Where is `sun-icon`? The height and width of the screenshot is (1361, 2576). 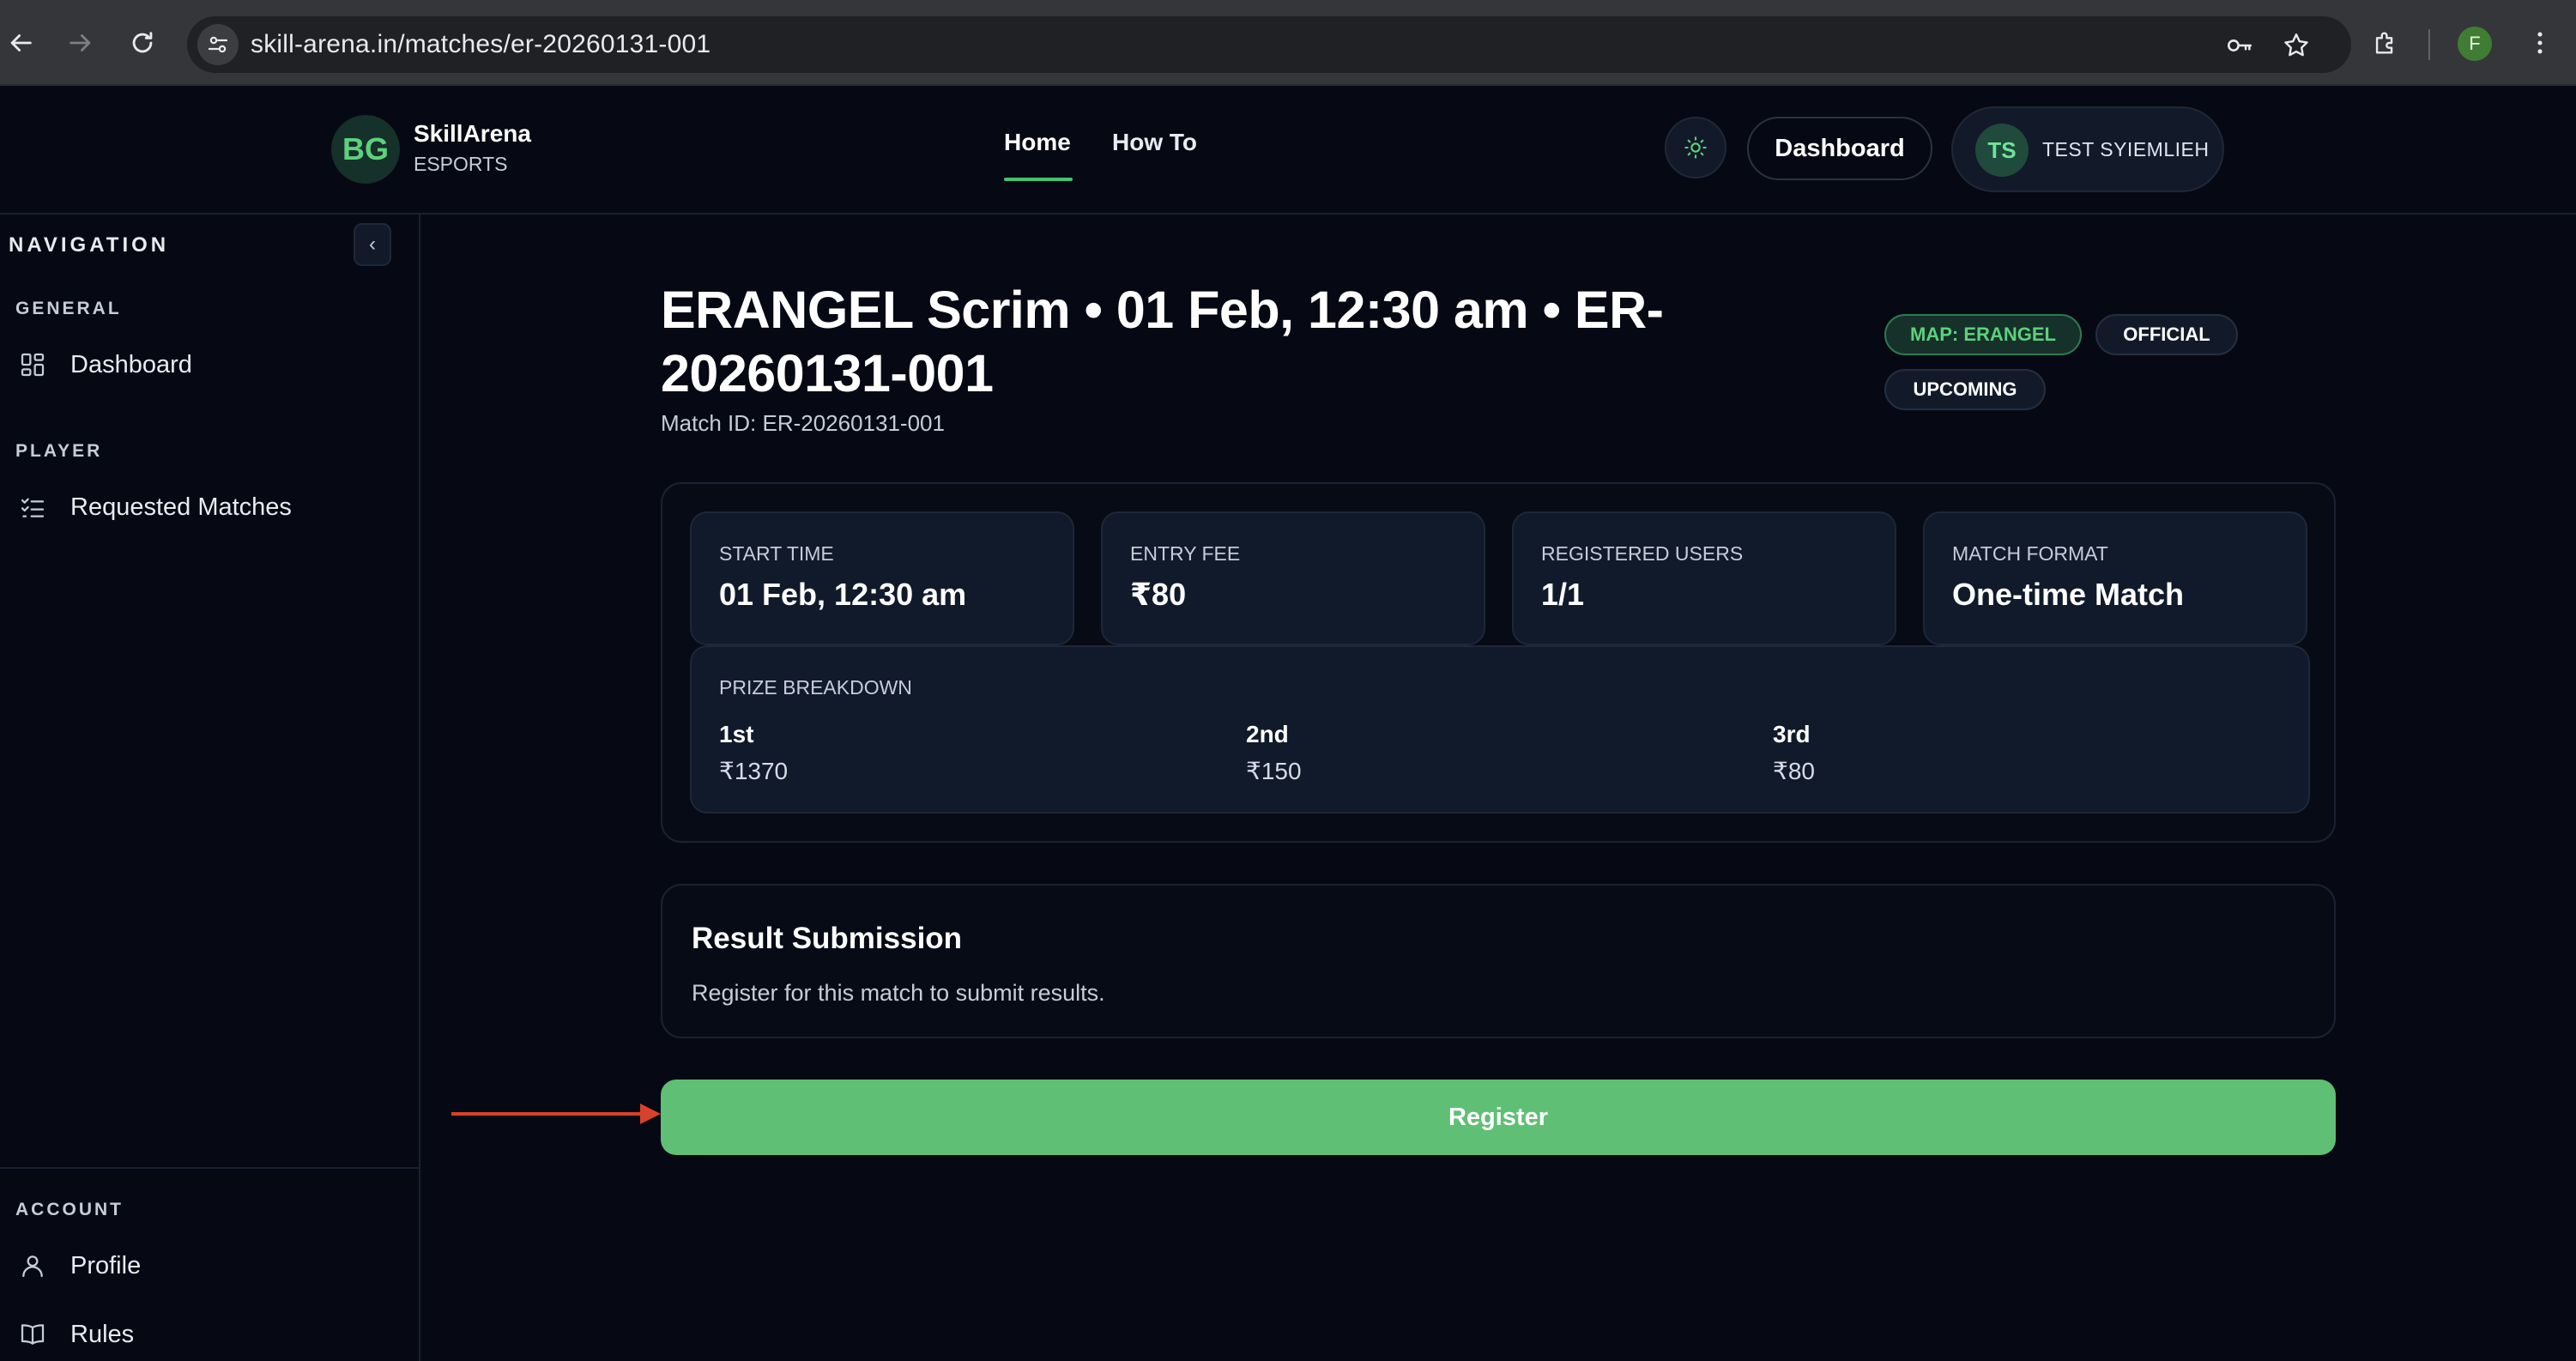 sun-icon is located at coordinates (1695, 147).